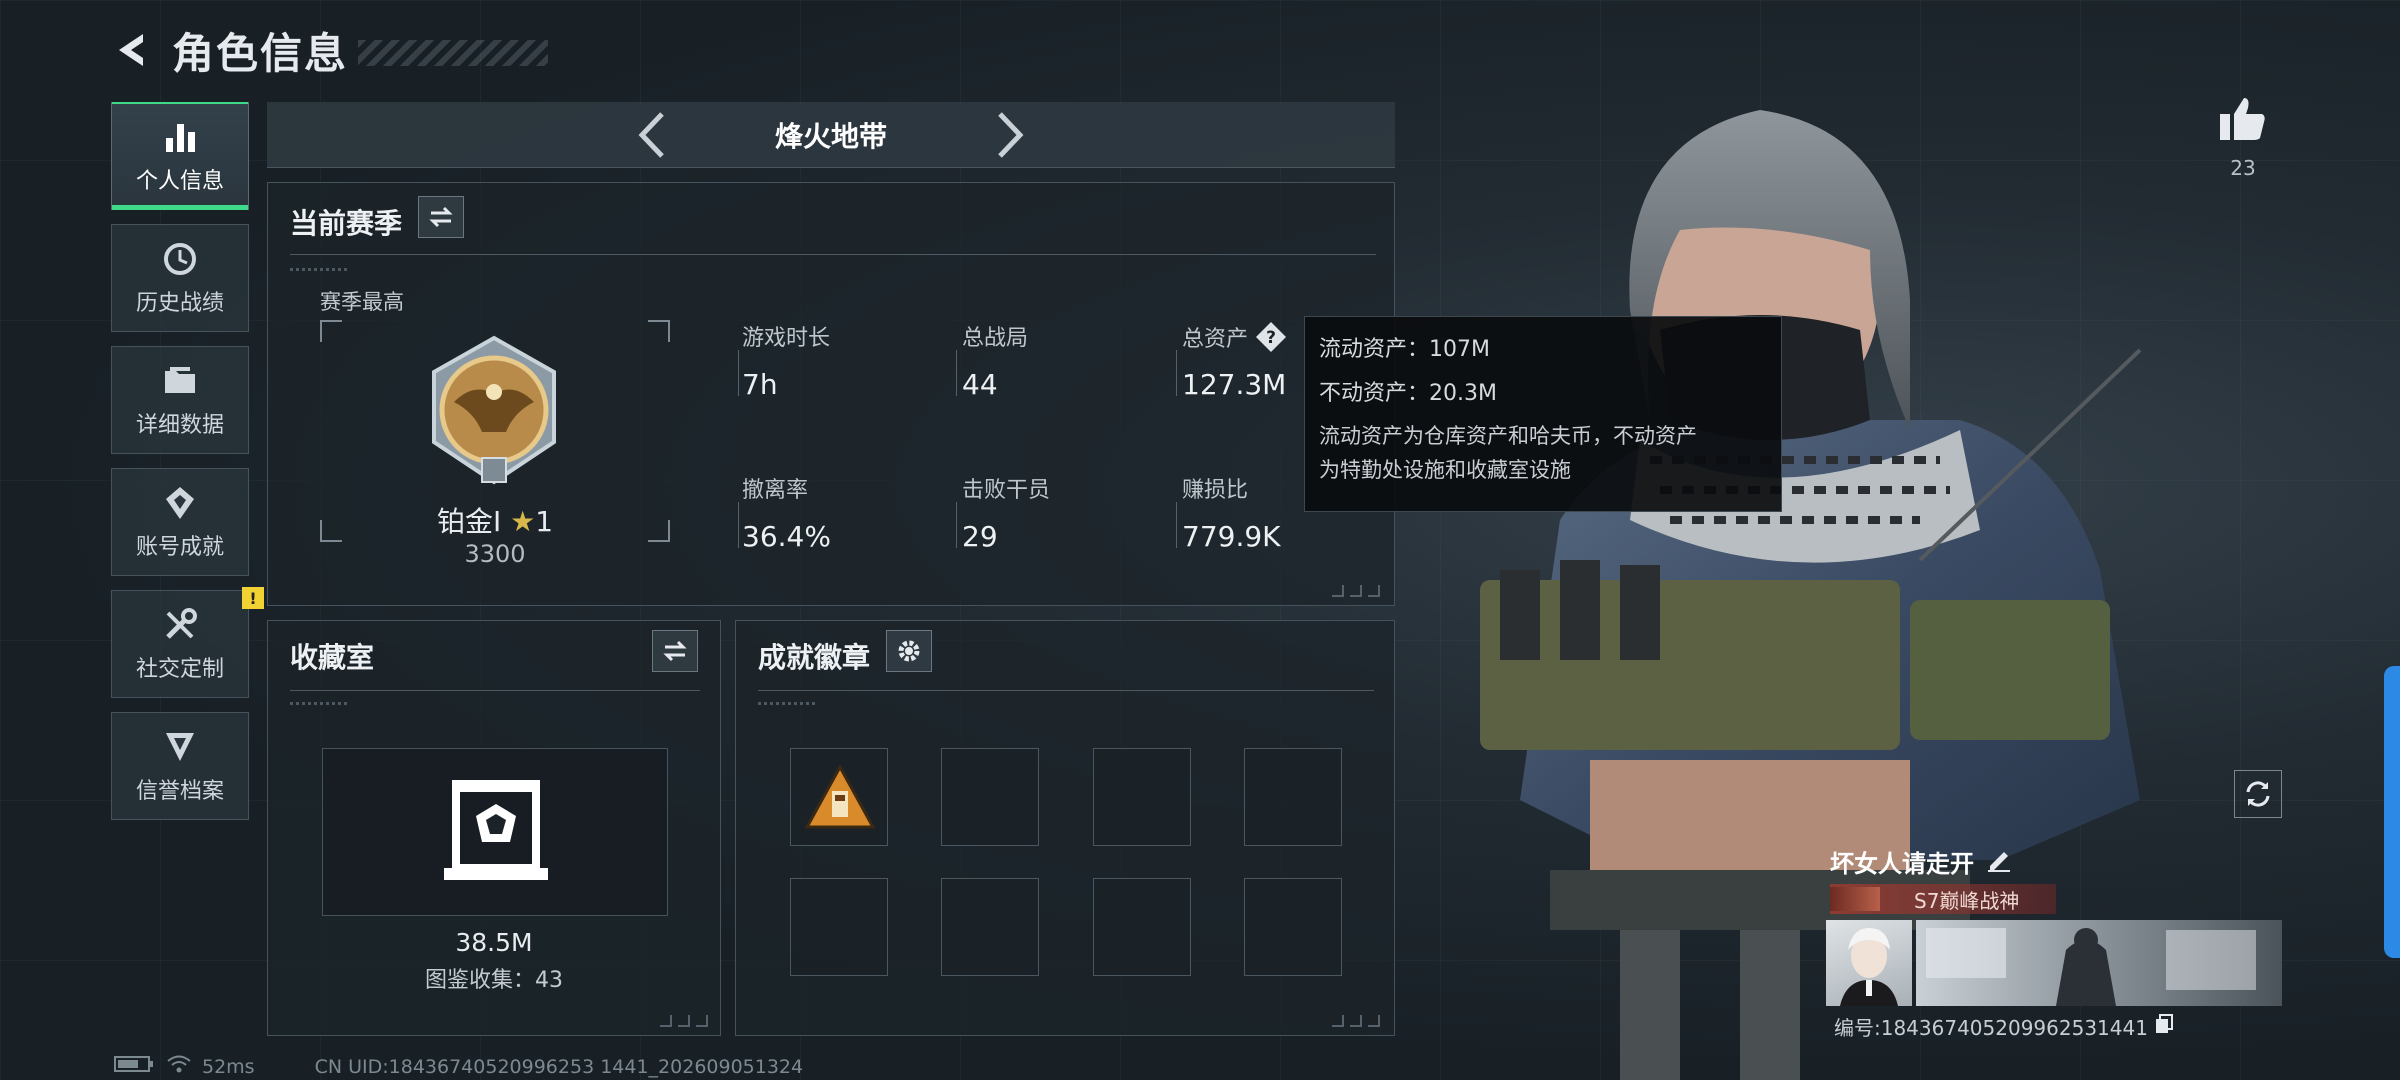 The width and height of the screenshot is (2400, 1080). I want to click on sidebar: 个人信息 历史战绩 详细数据 账号成就 社交定制 ! 信誉档案, so click(187, 468).